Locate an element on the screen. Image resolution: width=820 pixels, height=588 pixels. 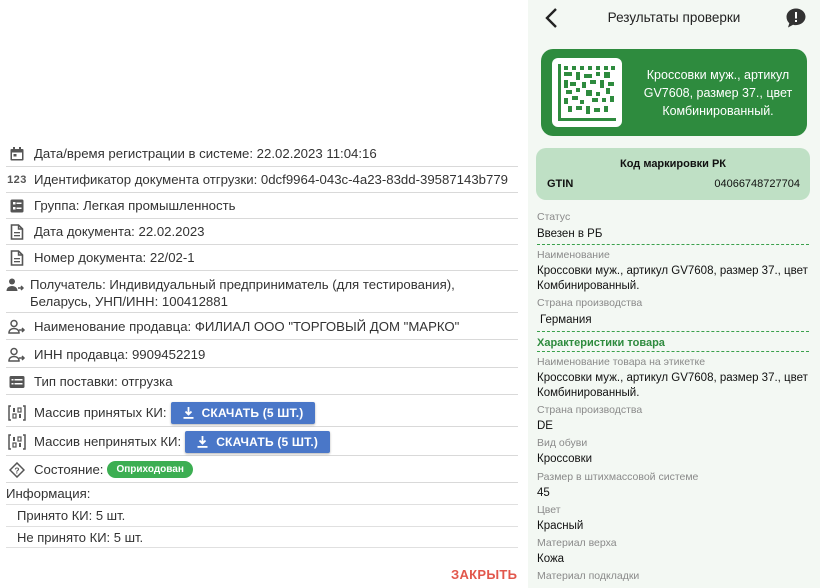
shoe-type-label: Вид обуви is located at coordinates (562, 443).